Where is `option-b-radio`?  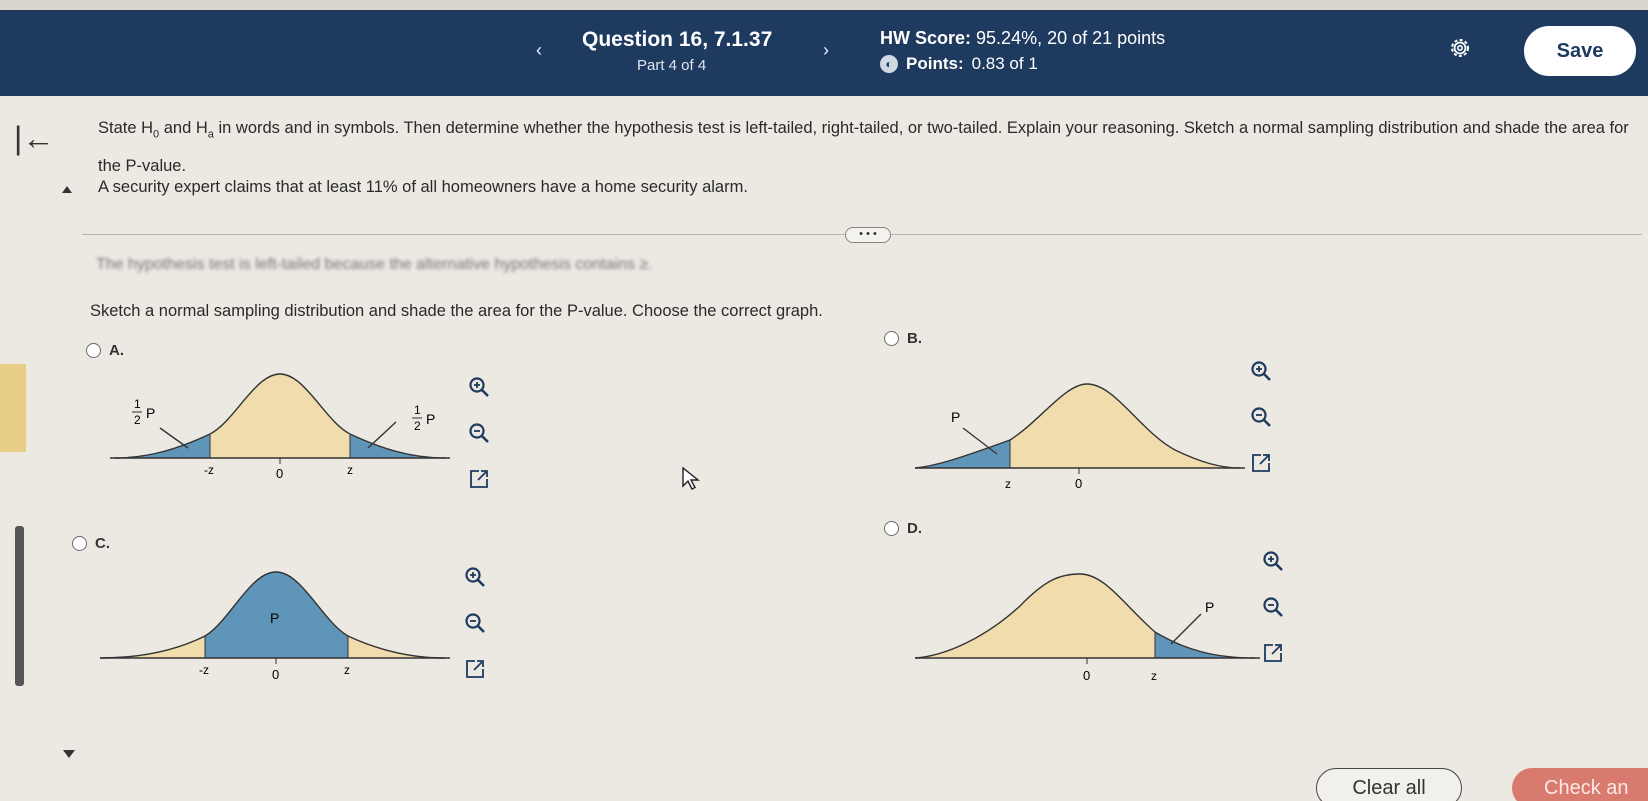
option-b-radio is located at coordinates (891, 338).